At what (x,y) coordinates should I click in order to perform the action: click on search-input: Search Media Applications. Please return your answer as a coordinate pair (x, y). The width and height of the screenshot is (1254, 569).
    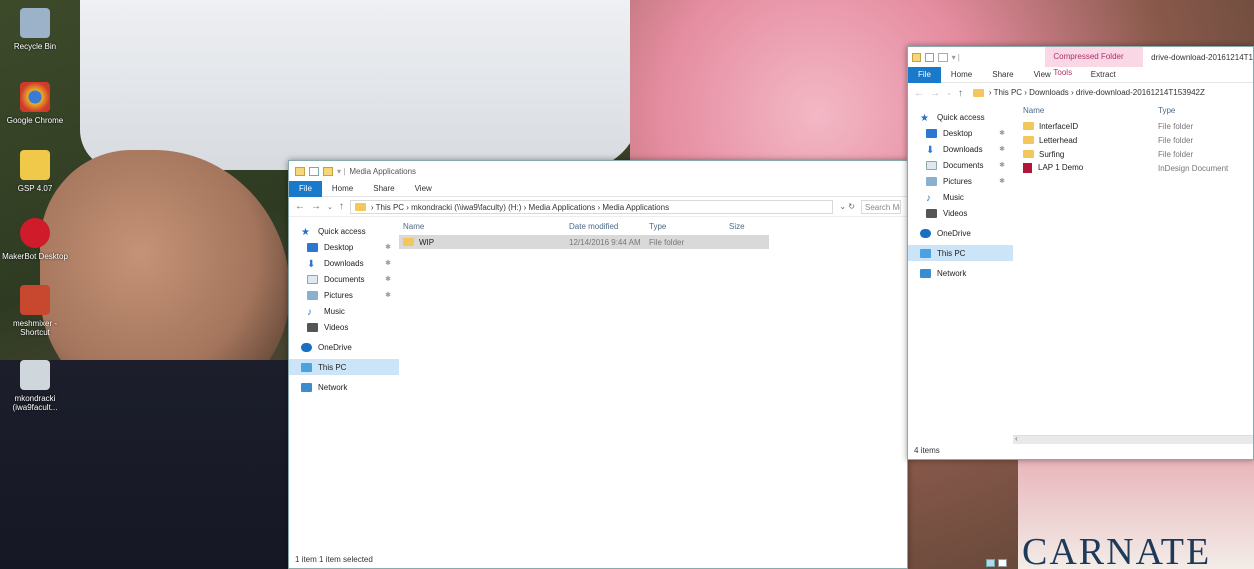
    Looking at the image, I should click on (881, 206).